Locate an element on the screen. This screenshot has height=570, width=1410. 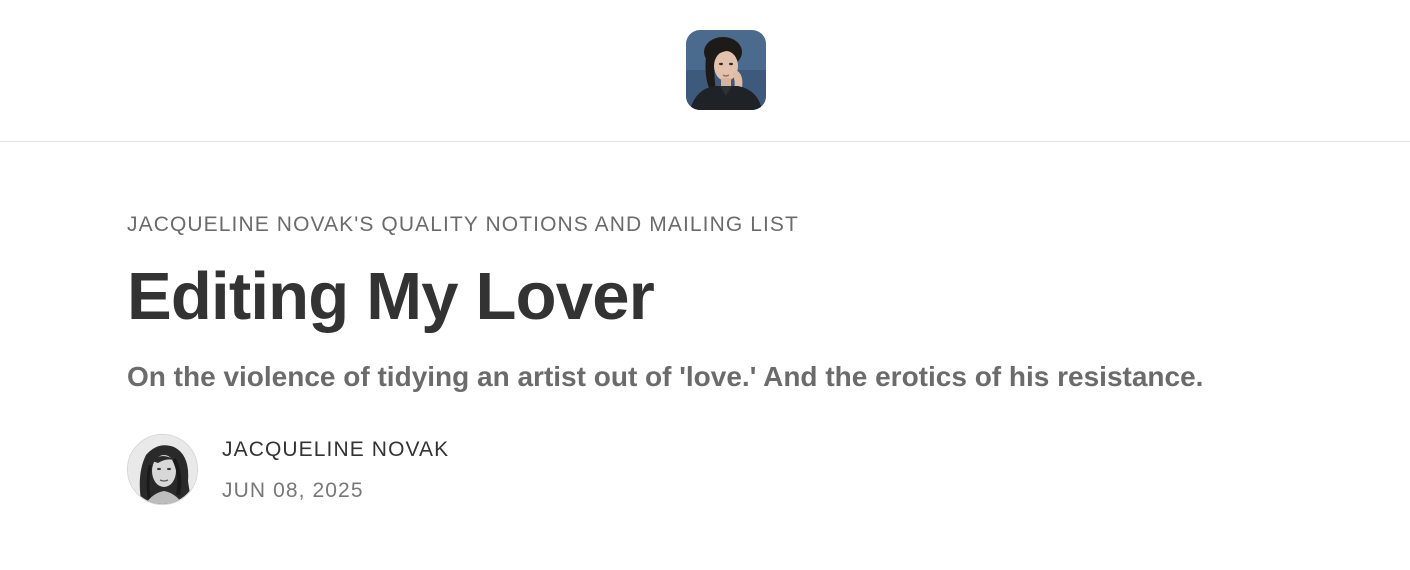
author-name-link: JACQUELINE NOVAK is located at coordinates (335, 450).